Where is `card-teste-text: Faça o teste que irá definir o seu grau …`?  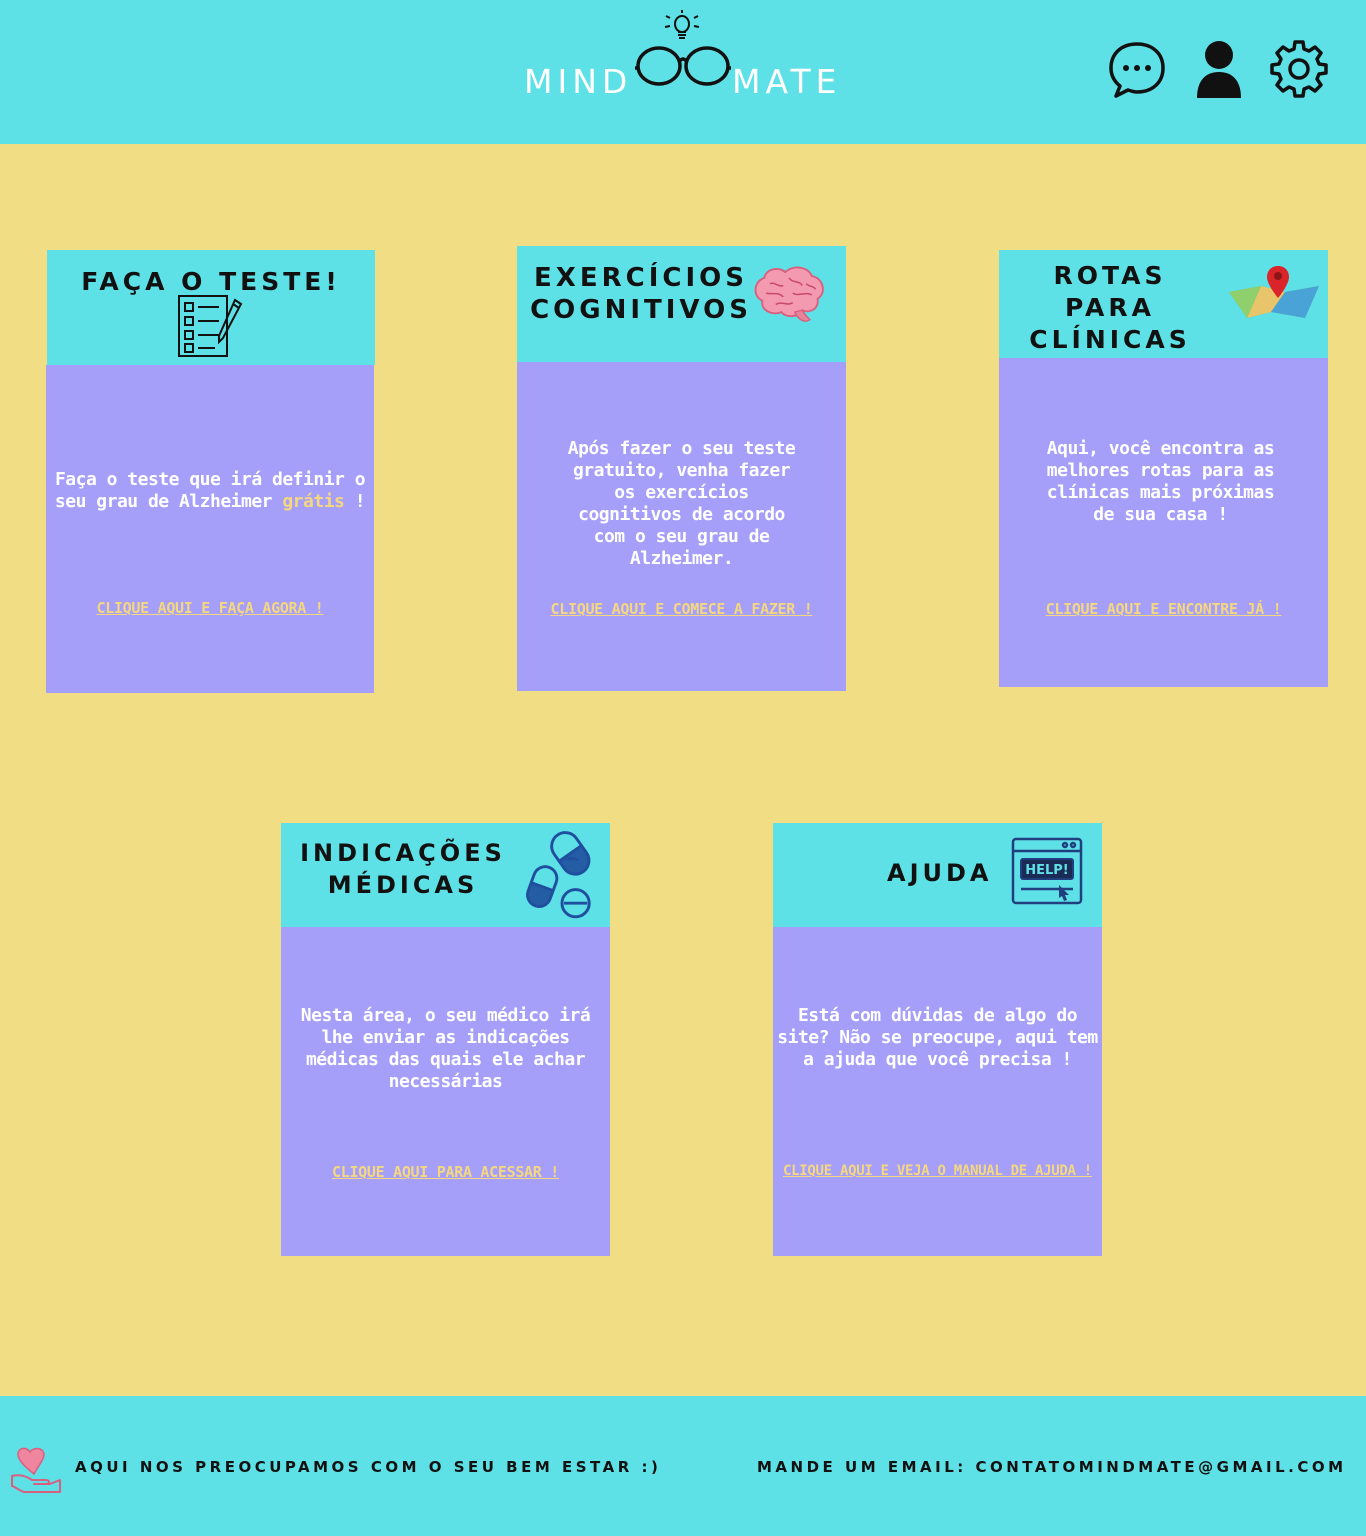 card-teste-text: Faça o teste que irá definir o seu grau … is located at coordinates (210, 490).